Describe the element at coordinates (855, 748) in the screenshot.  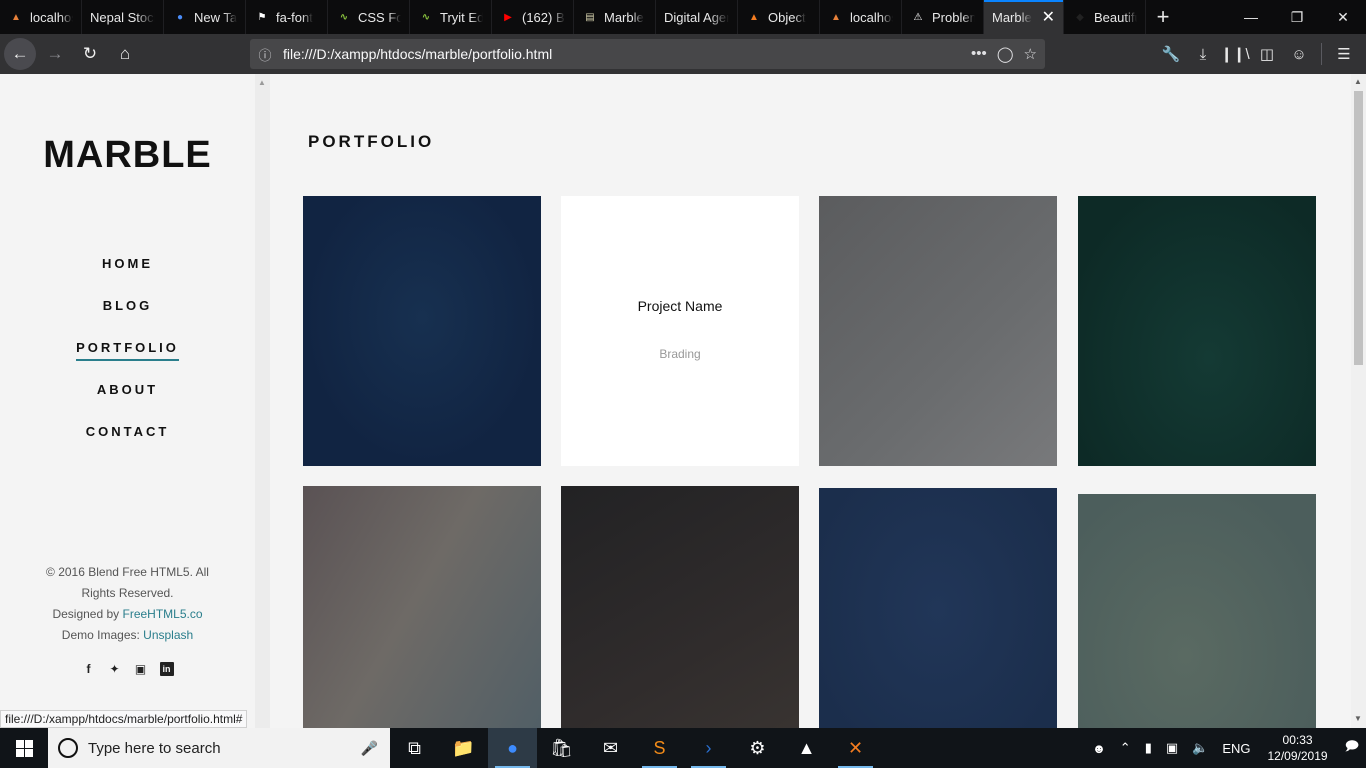
I see `xampp-icon: ✕` at that location.